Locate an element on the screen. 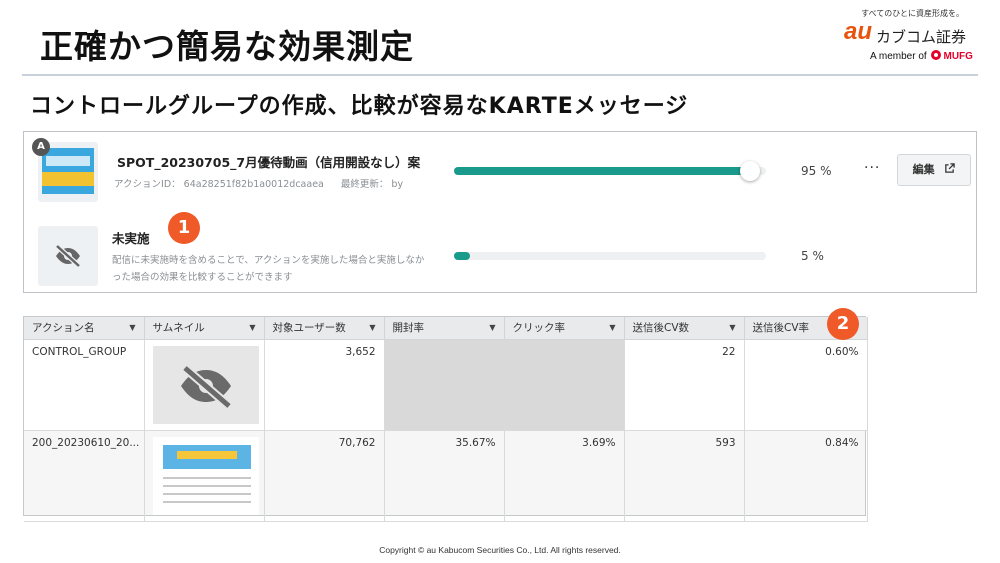  company-logo: すべてのひとに資産形成を。 au カブコム証券 A member of MUFG is located at coordinates (915, 38).